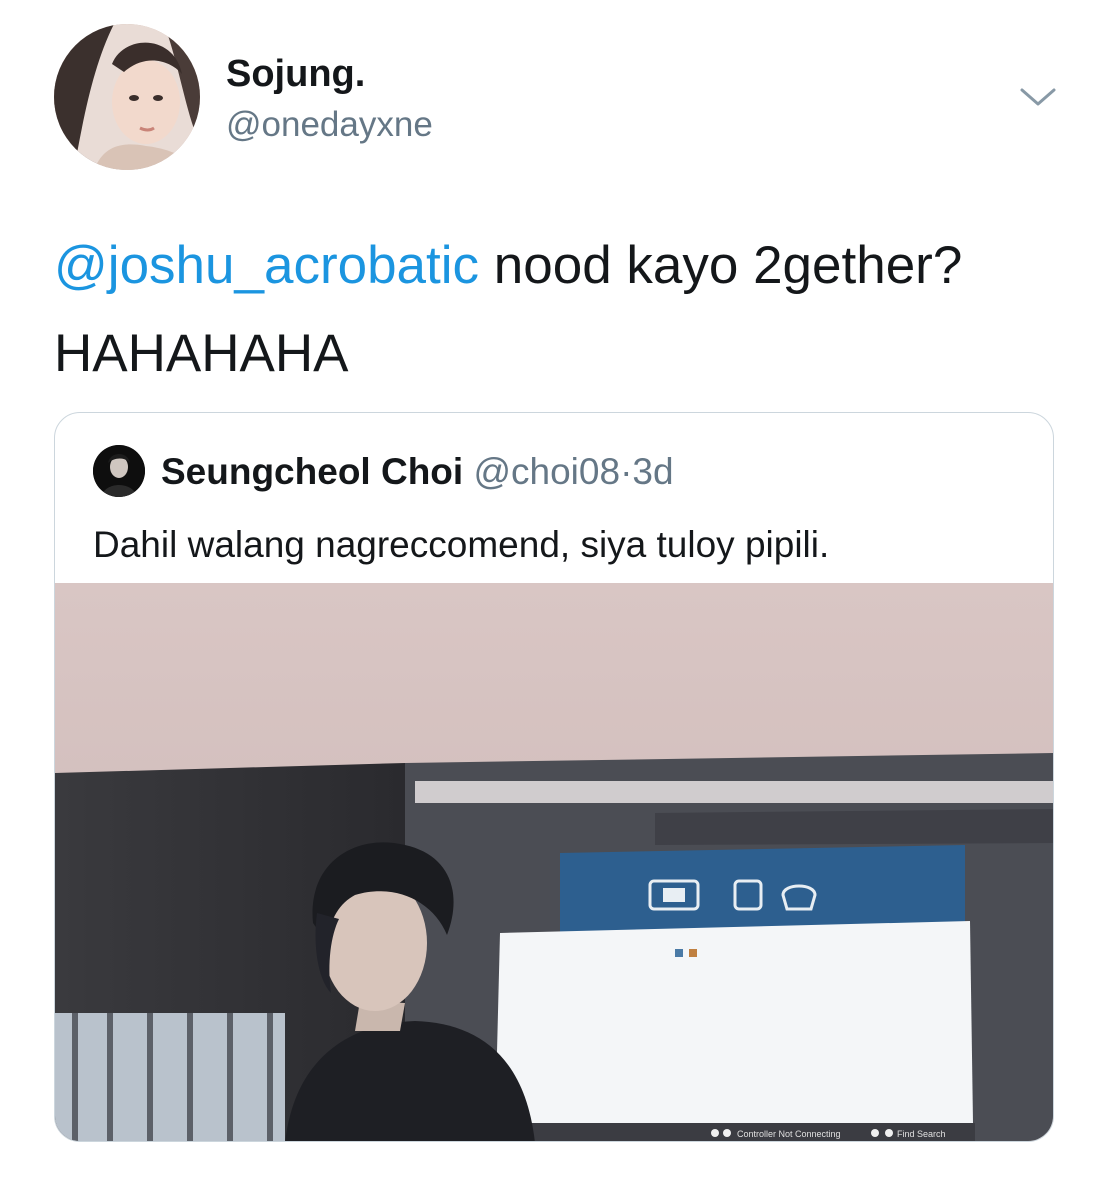 The image size is (1108, 1200). I want to click on quoted-header: Seungcheol Choi @choi08·3d, so click(417, 472).